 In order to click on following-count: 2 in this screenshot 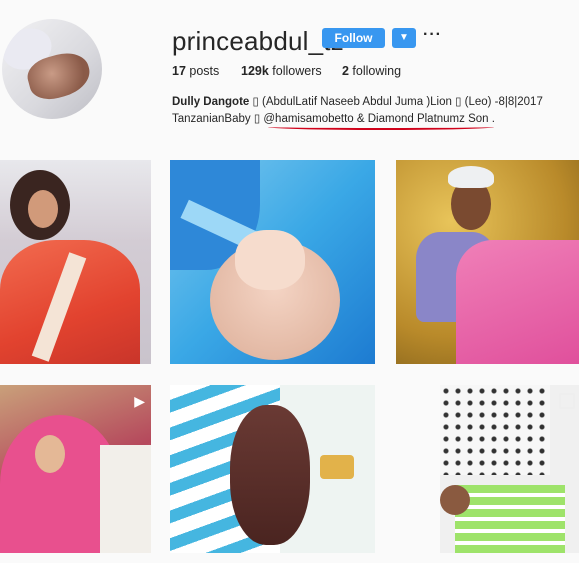, I will do `click(345, 71)`.